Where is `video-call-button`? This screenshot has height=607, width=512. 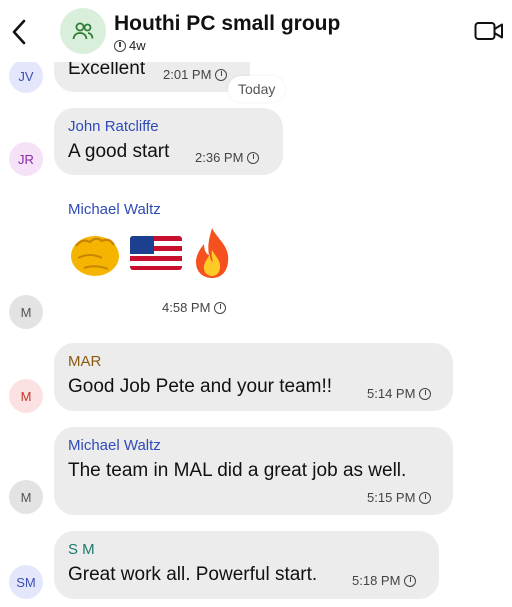 video-call-button is located at coordinates (489, 33).